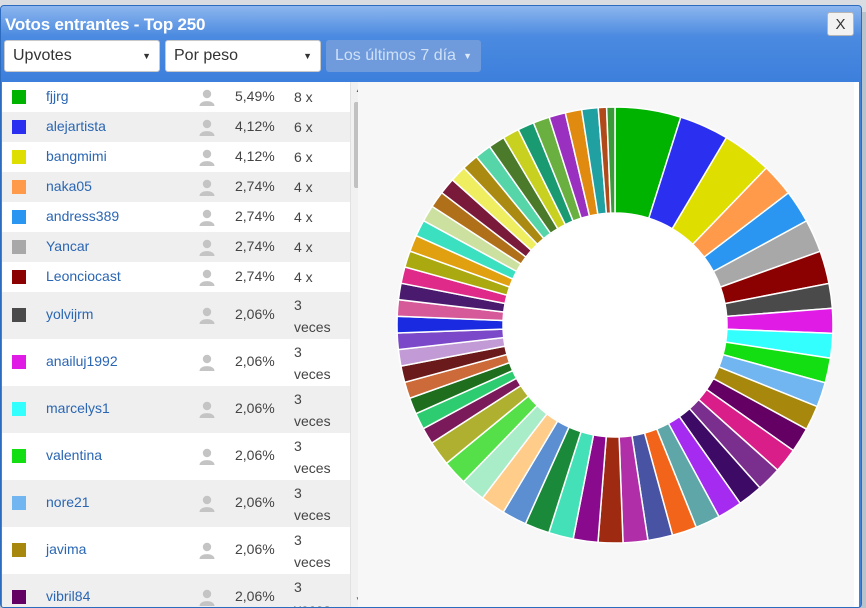 The height and width of the screenshot is (608, 866). Describe the element at coordinates (176, 590) in the screenshot. I see `voter-row: vibril84 2,06% 3veces` at that location.